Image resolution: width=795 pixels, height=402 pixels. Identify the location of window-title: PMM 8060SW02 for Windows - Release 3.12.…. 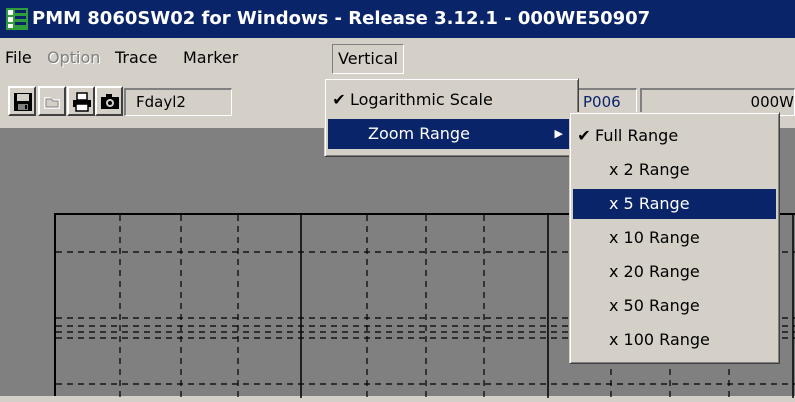
(341, 18).